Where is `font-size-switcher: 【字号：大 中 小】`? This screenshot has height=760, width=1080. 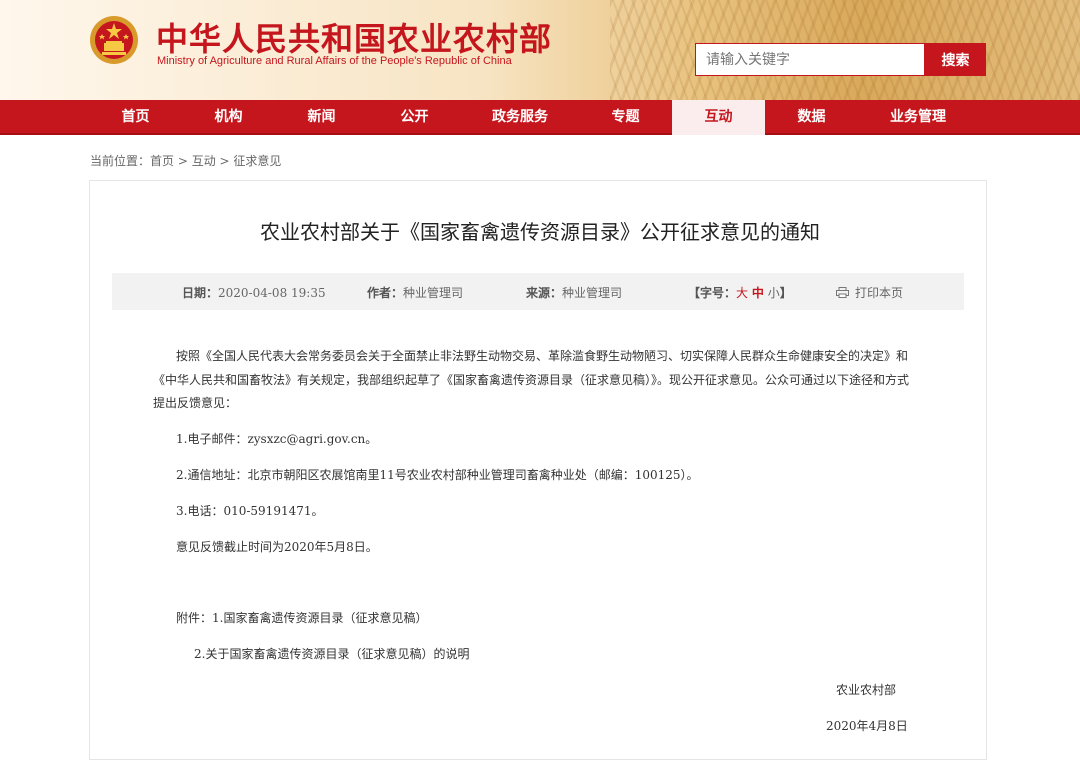
font-size-switcher: 【字号：大 中 小】 is located at coordinates (740, 292).